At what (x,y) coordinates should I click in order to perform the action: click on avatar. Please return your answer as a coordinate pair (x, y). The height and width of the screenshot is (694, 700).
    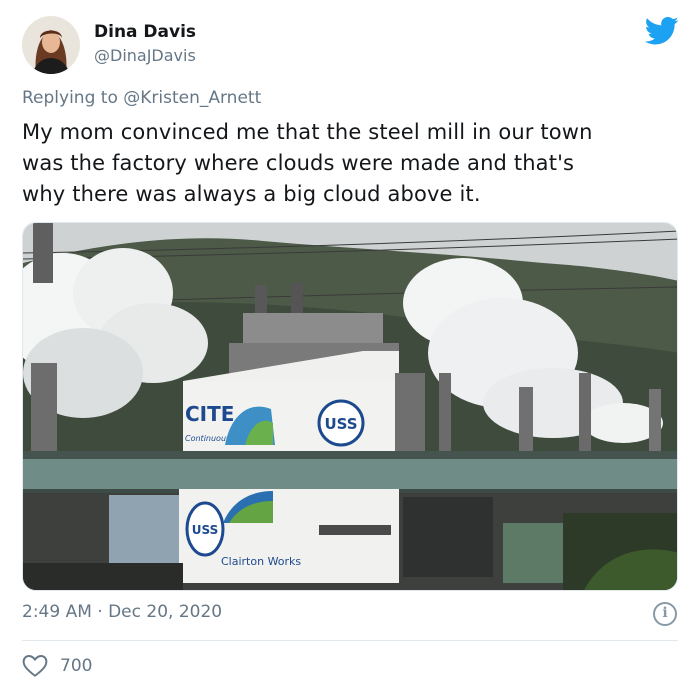
    Looking at the image, I should click on (51, 45).